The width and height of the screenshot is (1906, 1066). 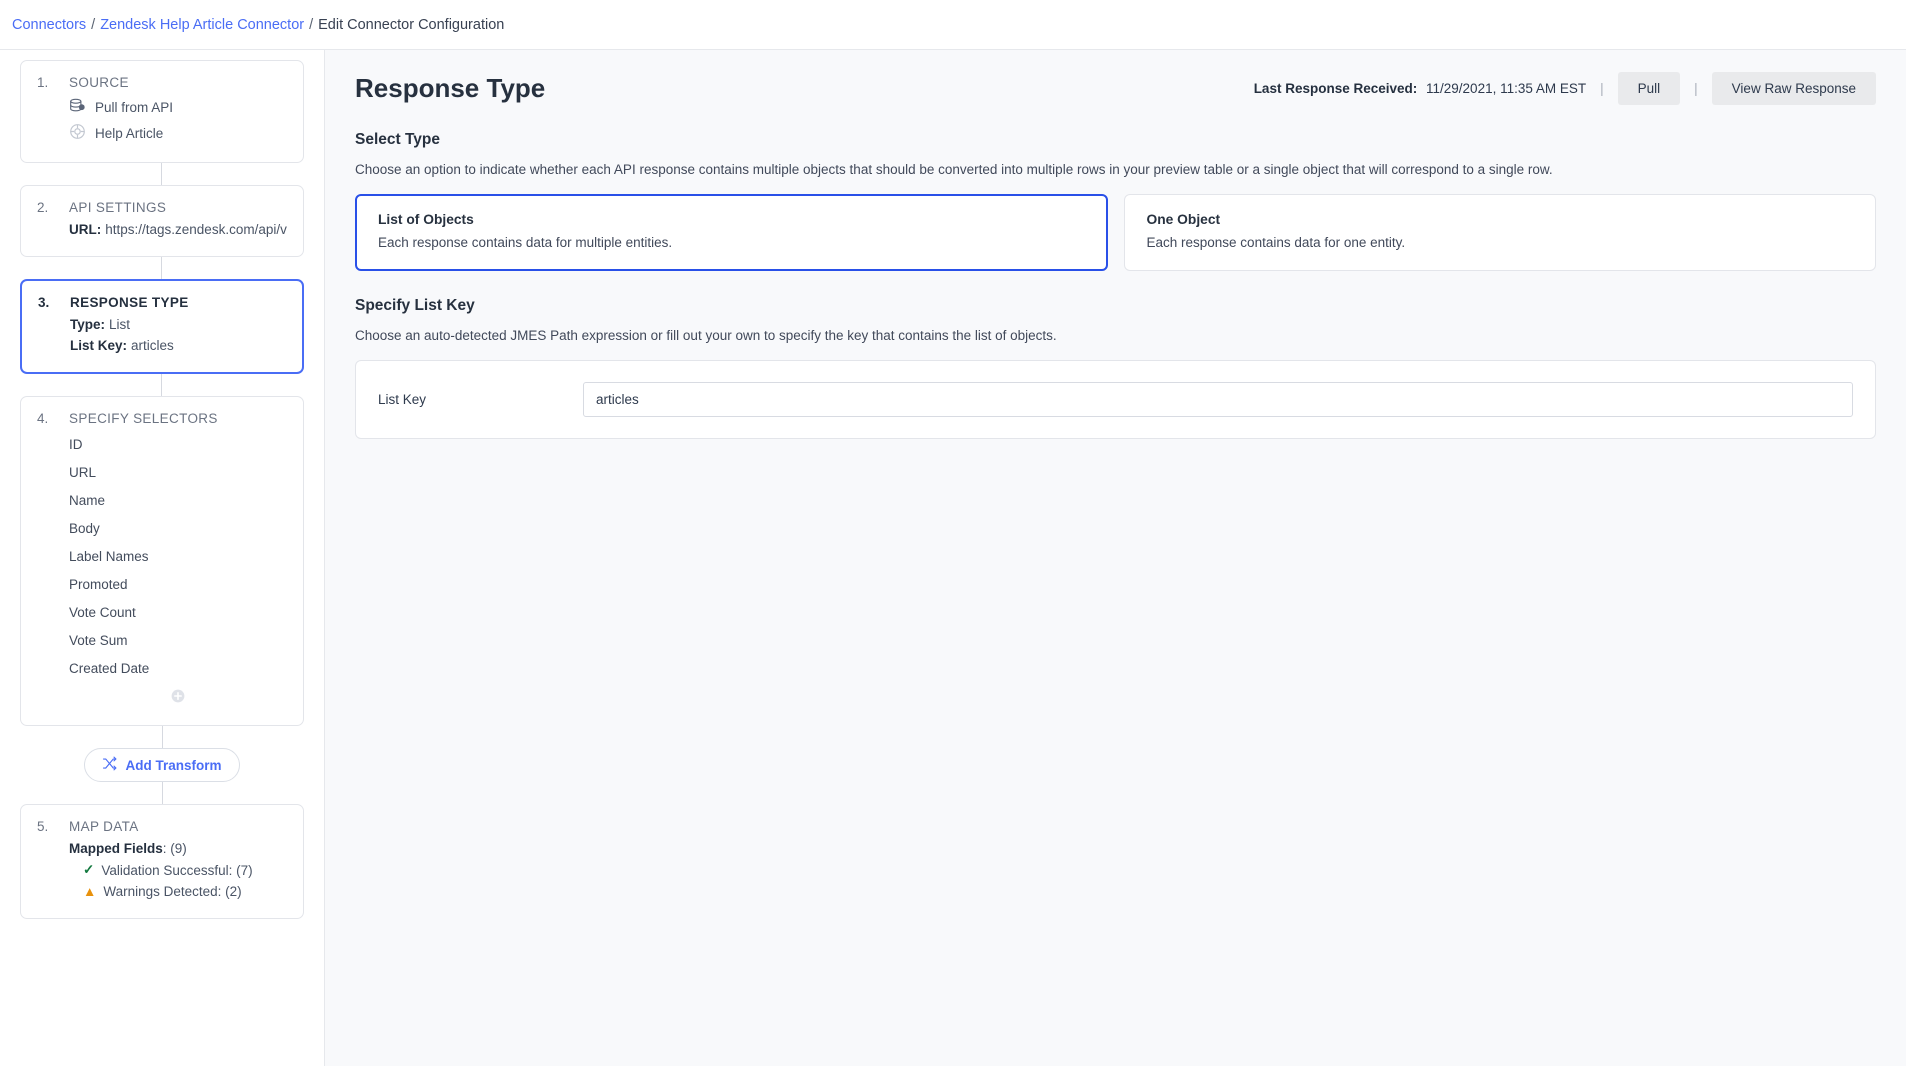 I want to click on step-source-title: SOURCE, so click(x=99, y=82).